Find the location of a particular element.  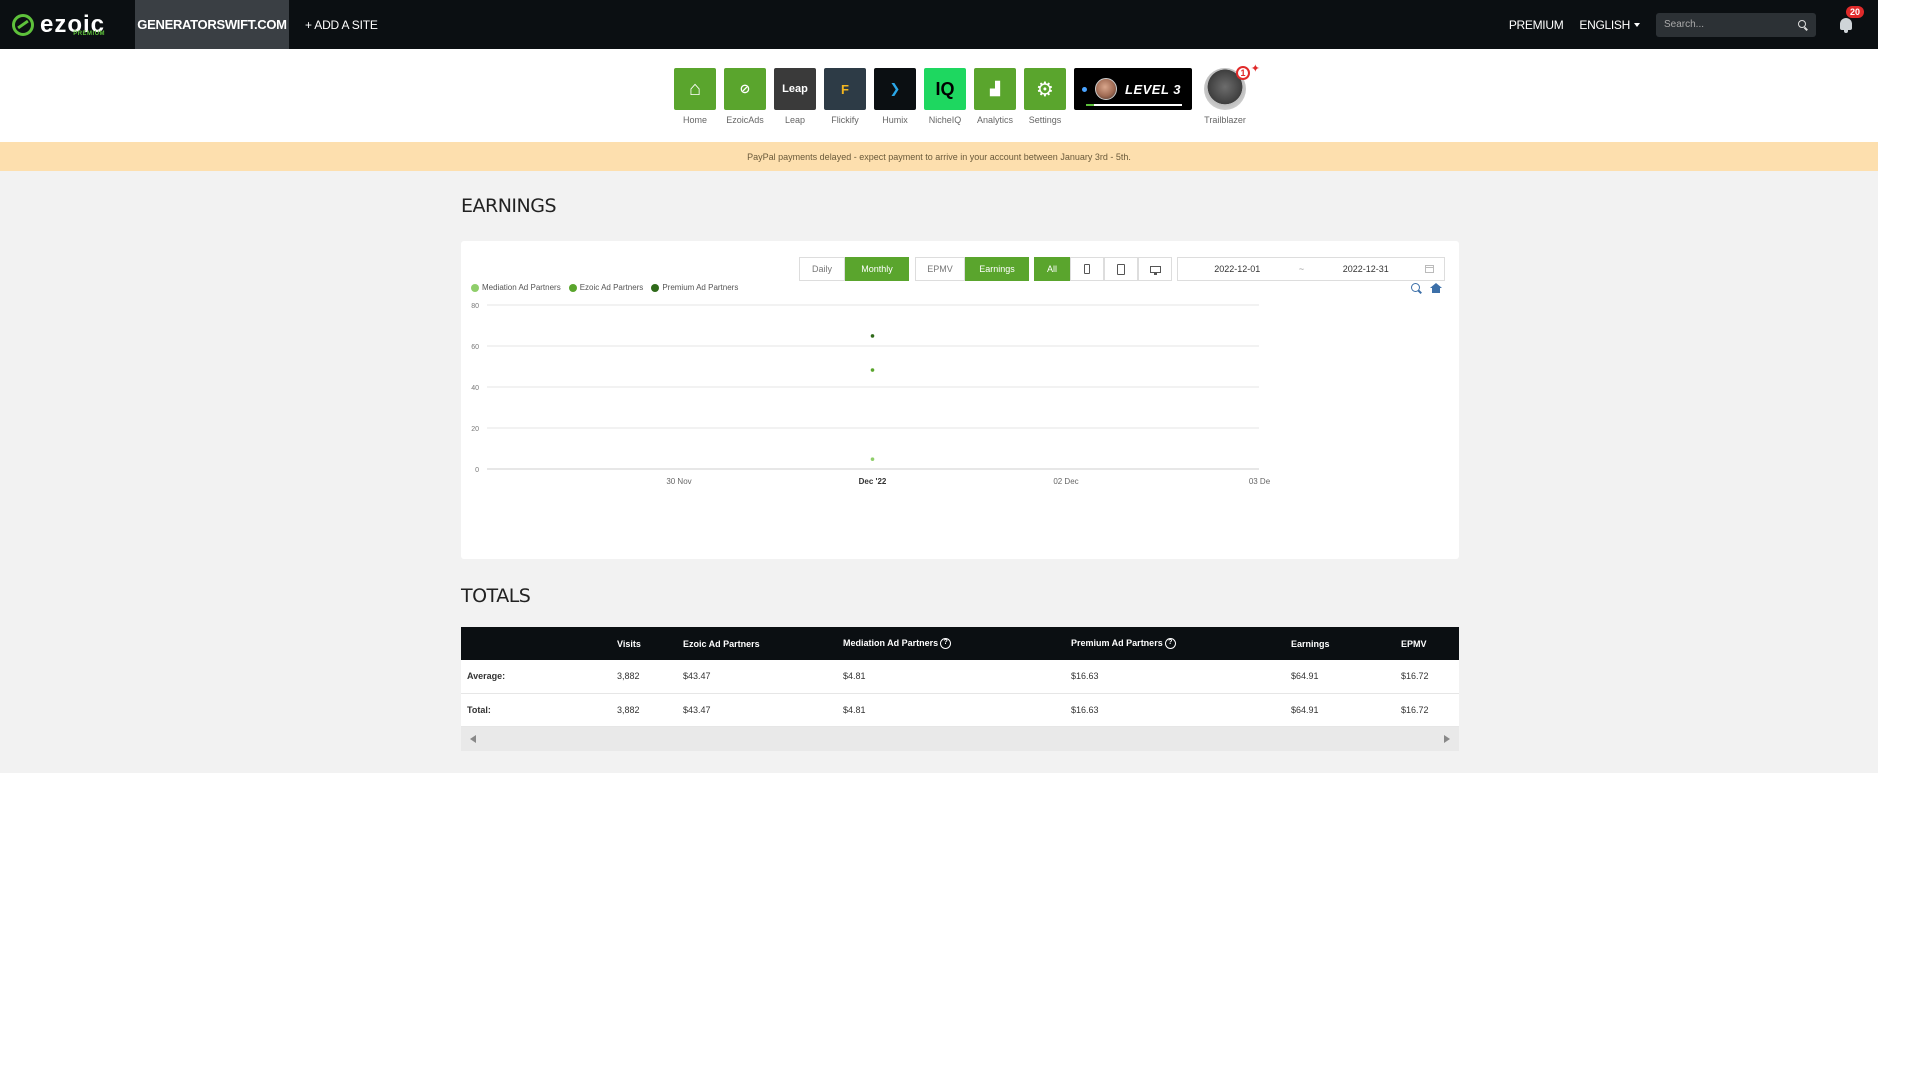

earnings-title: EARNINGS is located at coordinates (509, 206).